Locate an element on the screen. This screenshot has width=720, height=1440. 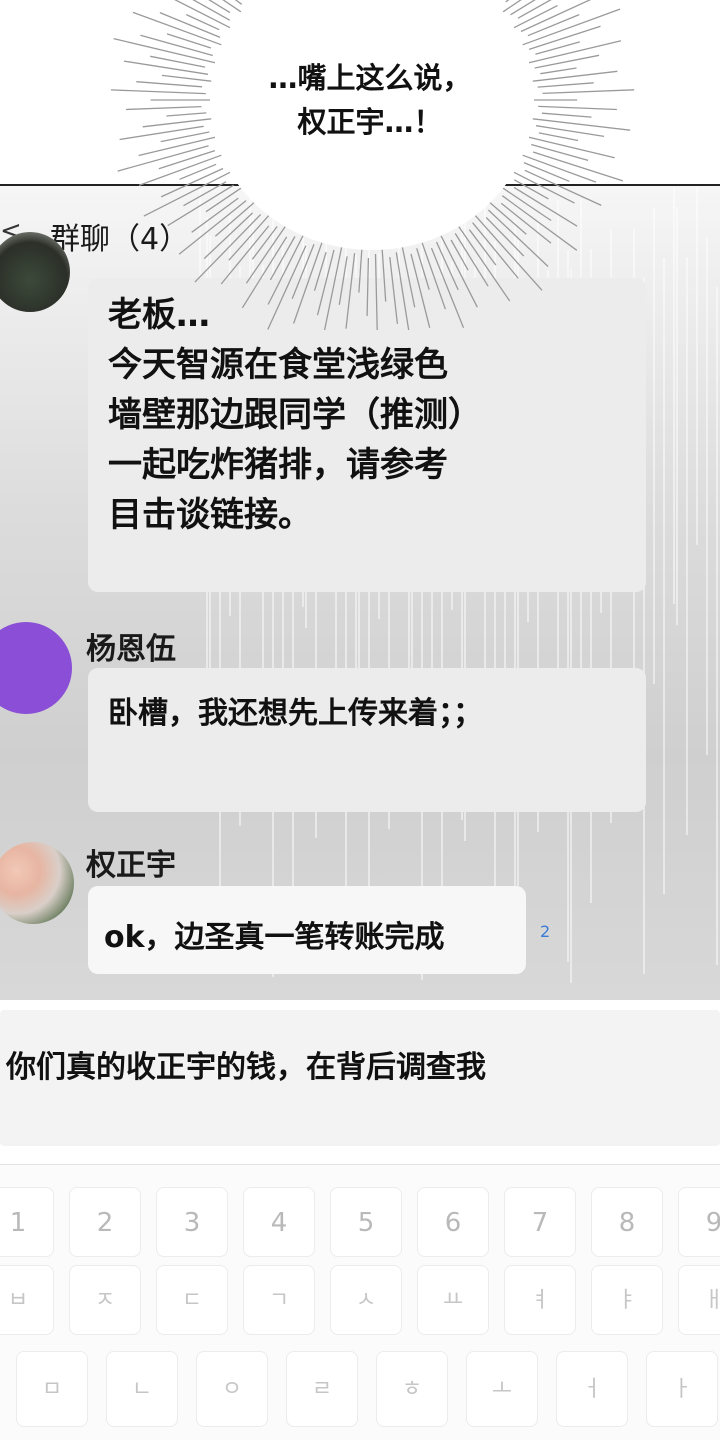
chat-header: < 群聊（4） is located at coordinates (360, 231).